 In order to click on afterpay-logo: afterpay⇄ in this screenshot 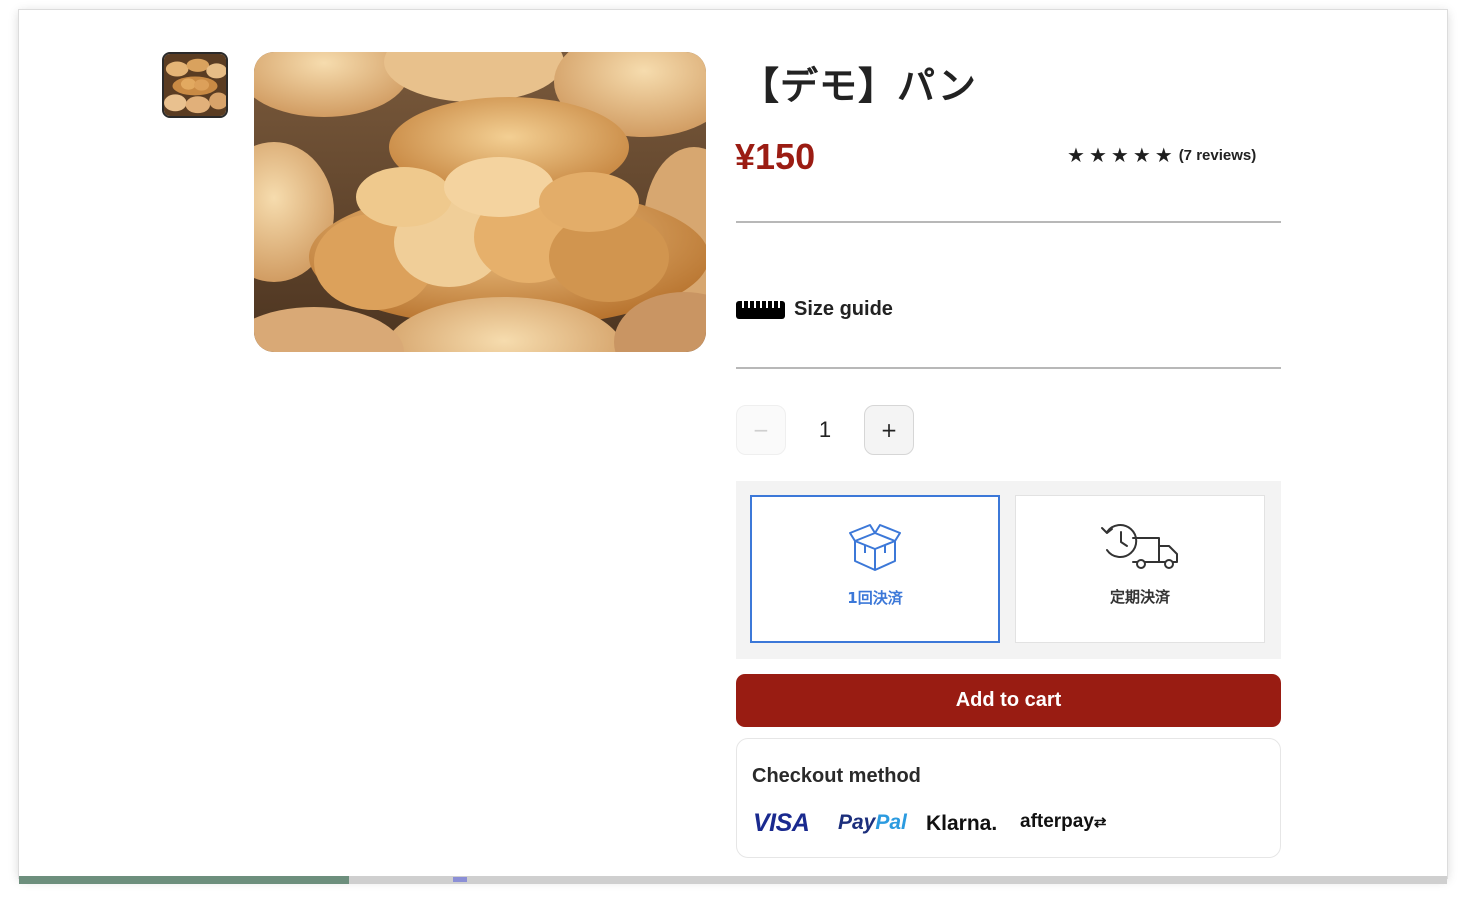, I will do `click(1063, 822)`.